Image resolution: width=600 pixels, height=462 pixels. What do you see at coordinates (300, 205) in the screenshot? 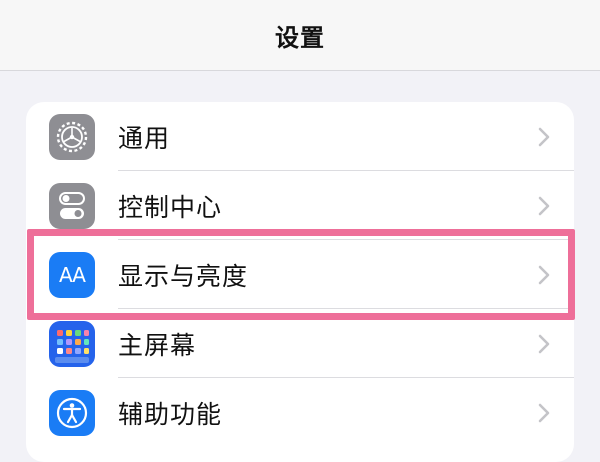
I see `settings-item-control-center: 控制中心` at bounding box center [300, 205].